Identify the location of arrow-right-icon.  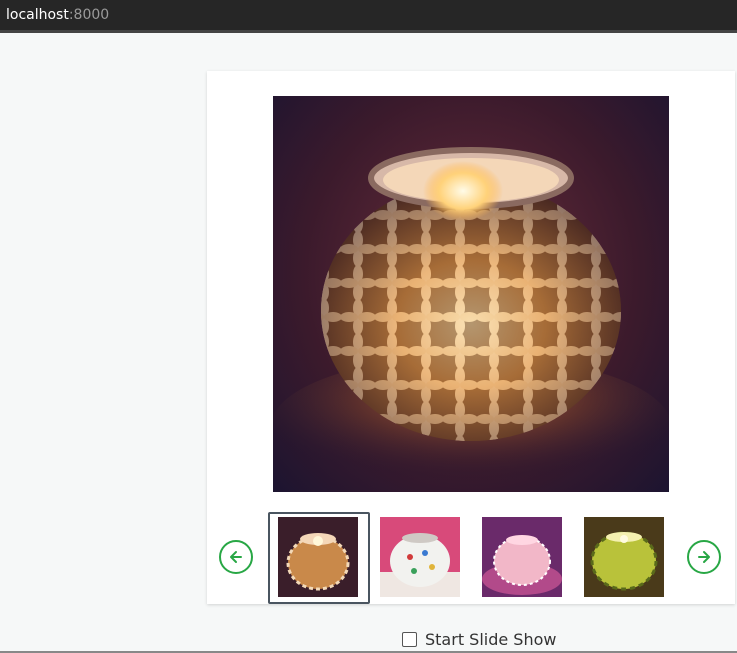
(704, 557).